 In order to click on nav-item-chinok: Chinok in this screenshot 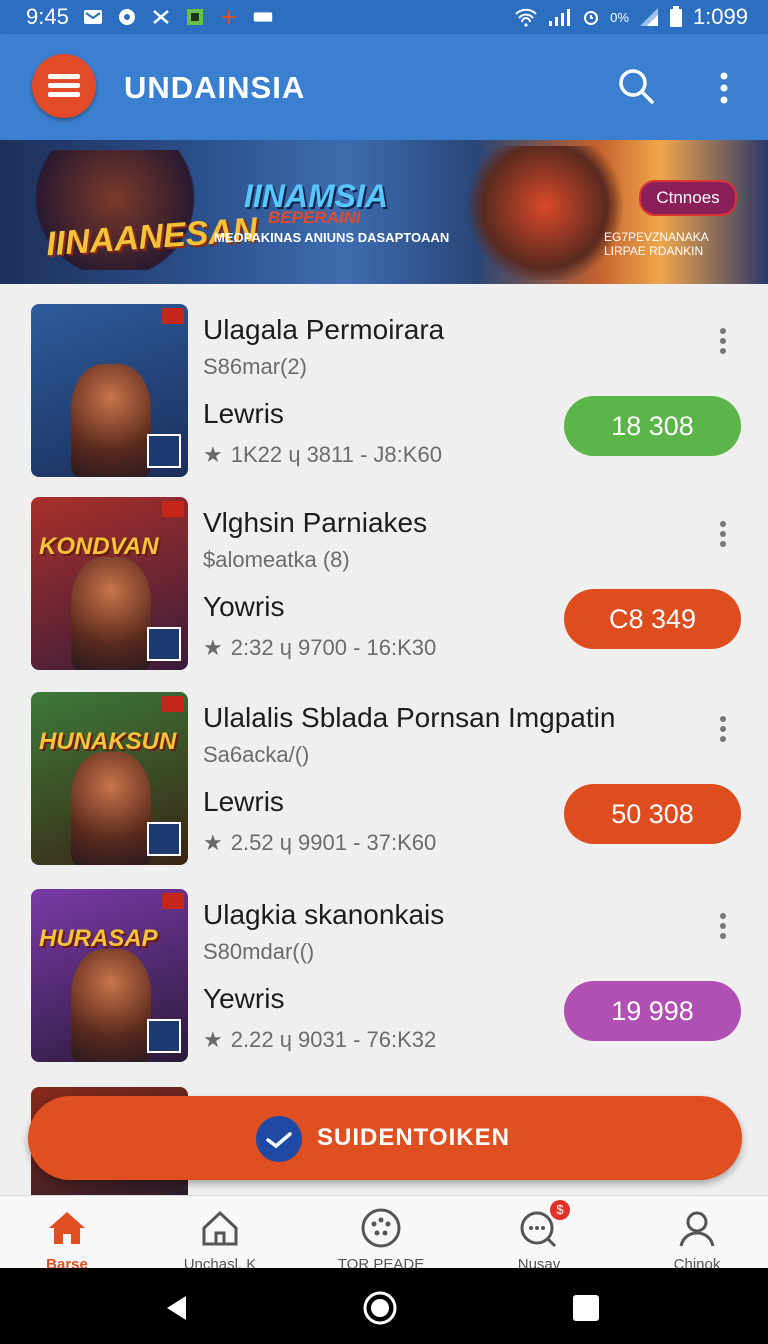, I will do `click(695, 1232)`.